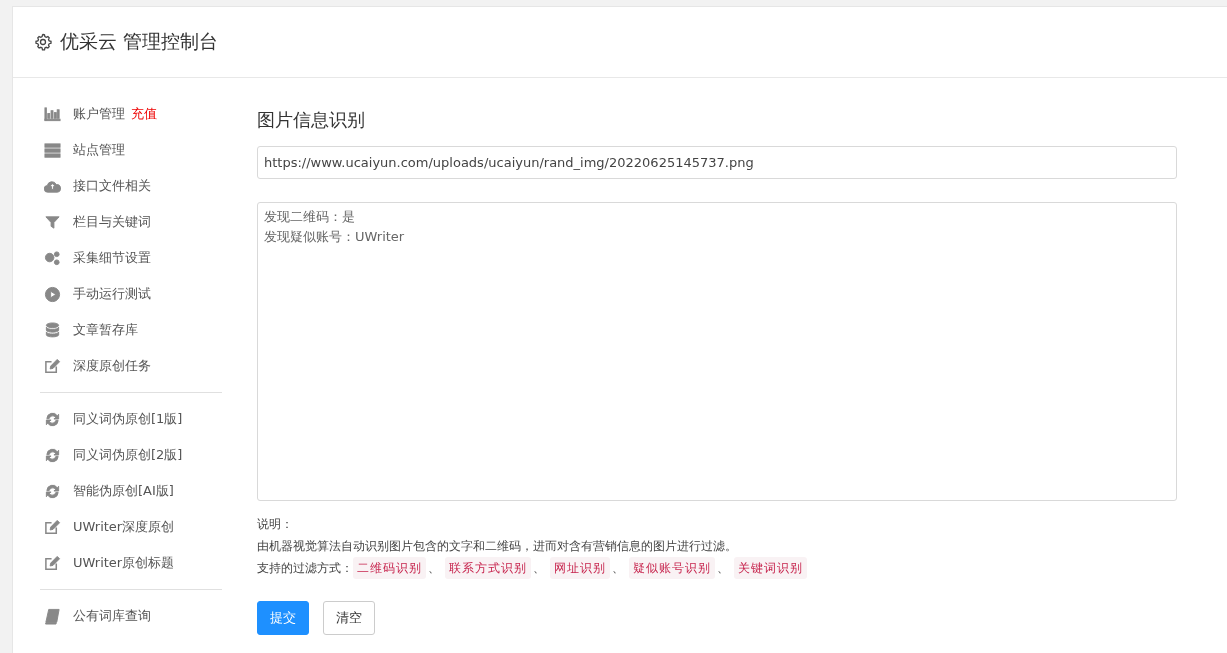 This screenshot has height=653, width=1227. Describe the element at coordinates (770, 568) in the screenshot. I see `filter-tag: 关键词识别` at that location.